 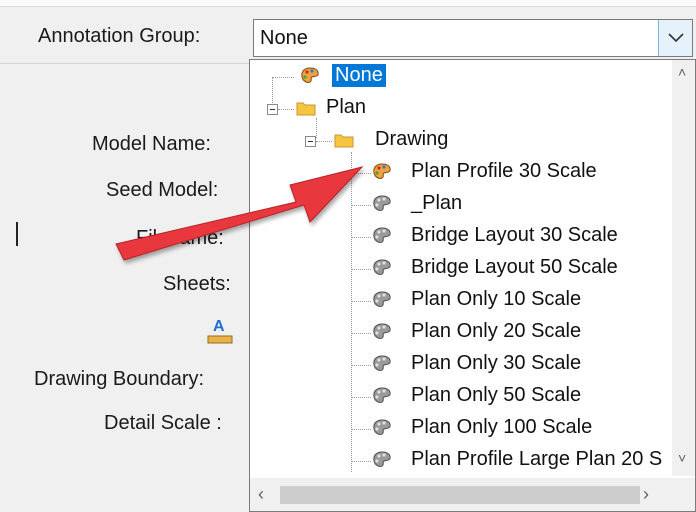 I want to click on tree-item-label: Bridge Layout 50 Scale, so click(x=514, y=267).